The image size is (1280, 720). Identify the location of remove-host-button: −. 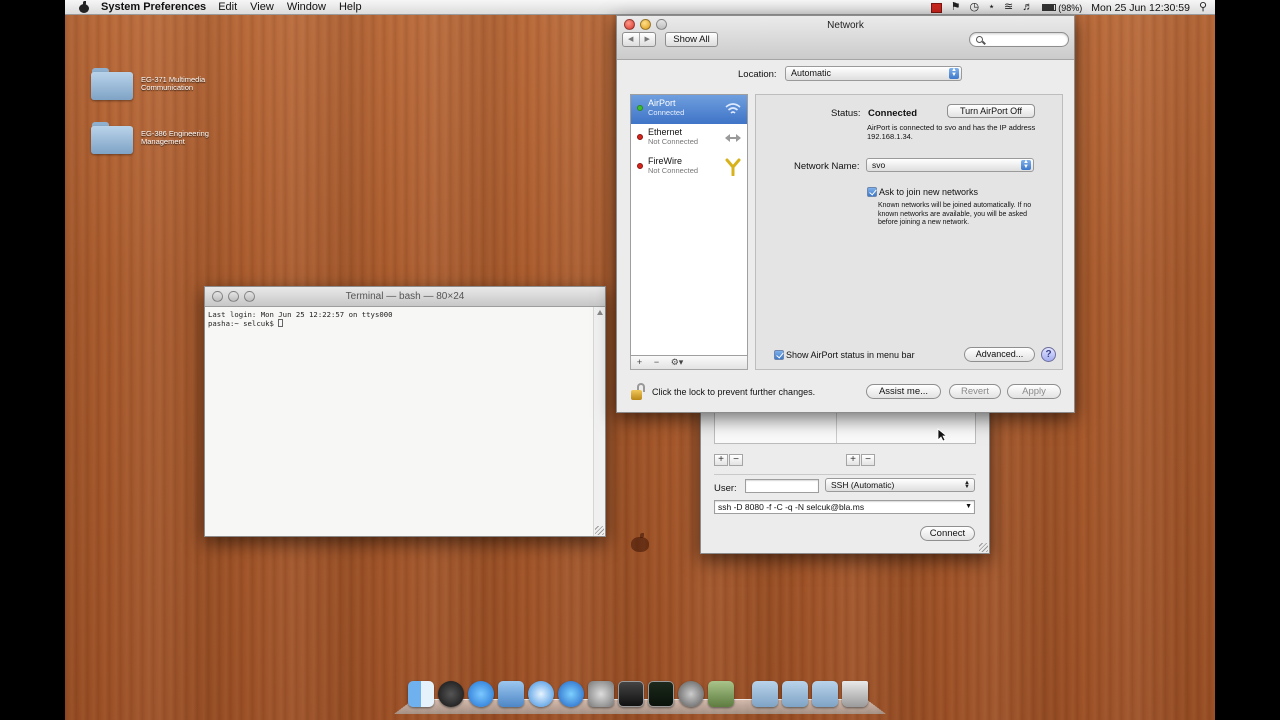
(736, 460).